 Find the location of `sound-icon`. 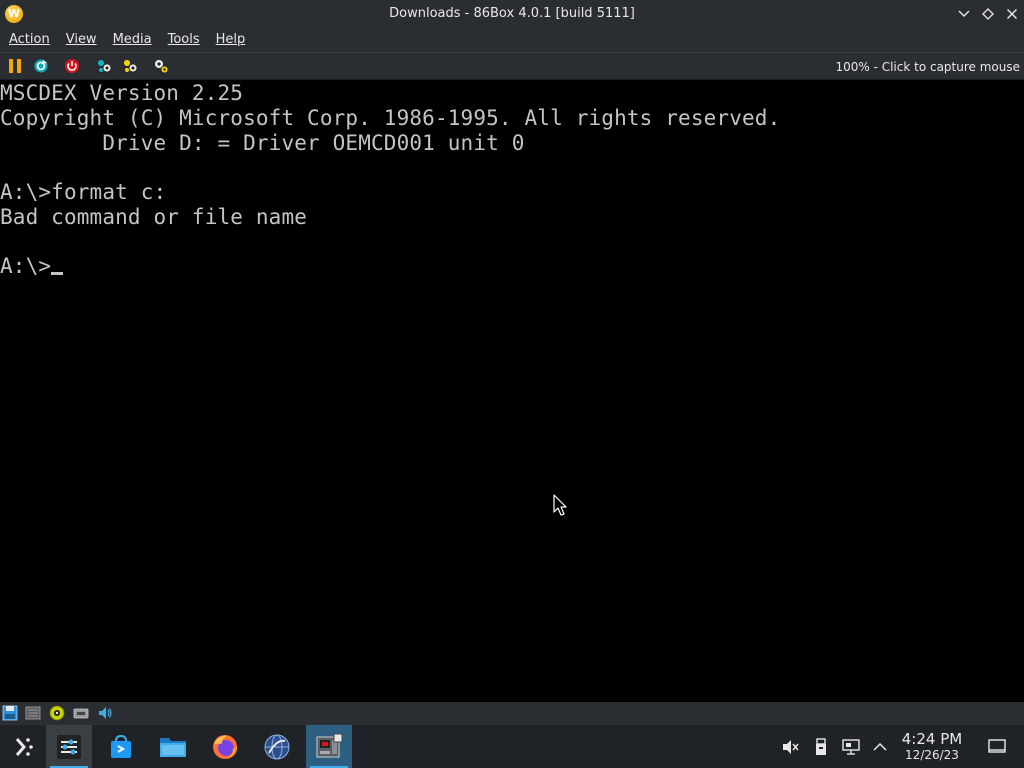

sound-icon is located at coordinates (105, 713).